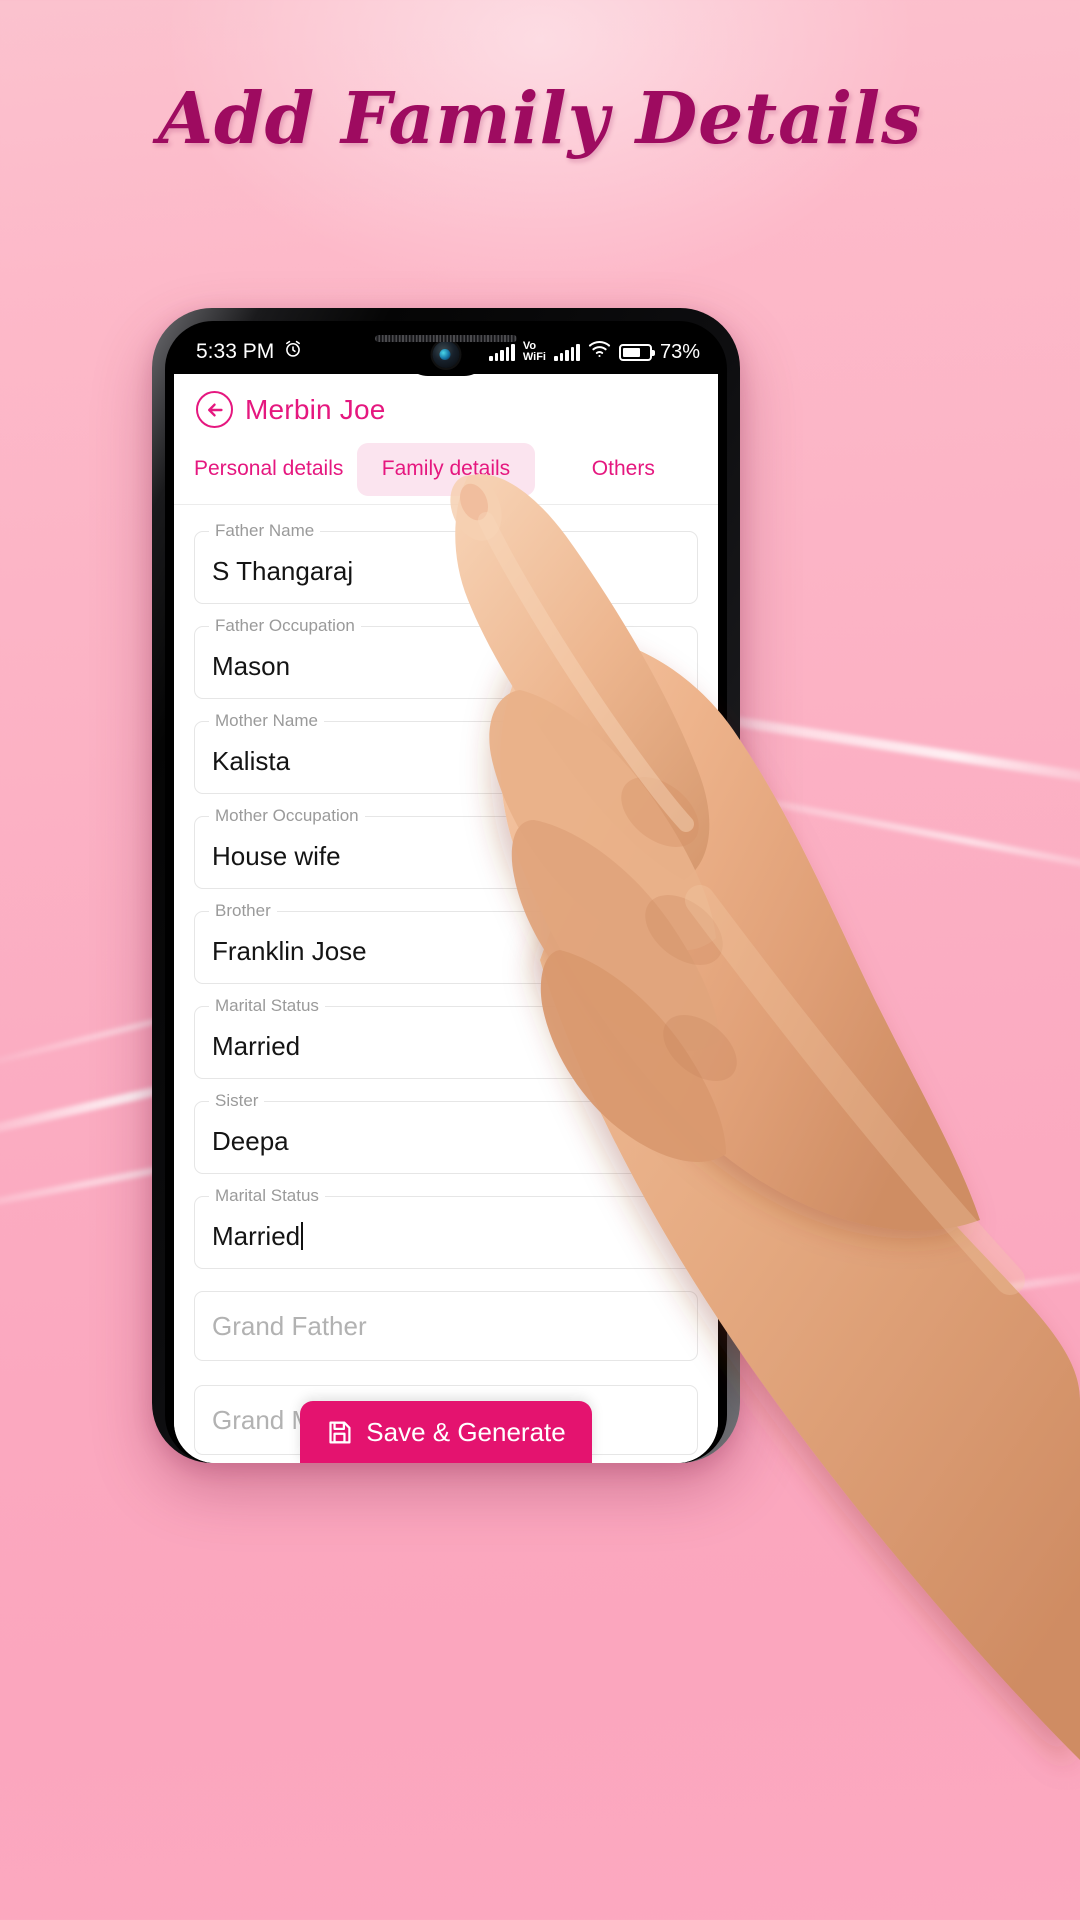  I want to click on field-brother: Brother Franklin Jose, so click(446, 942).